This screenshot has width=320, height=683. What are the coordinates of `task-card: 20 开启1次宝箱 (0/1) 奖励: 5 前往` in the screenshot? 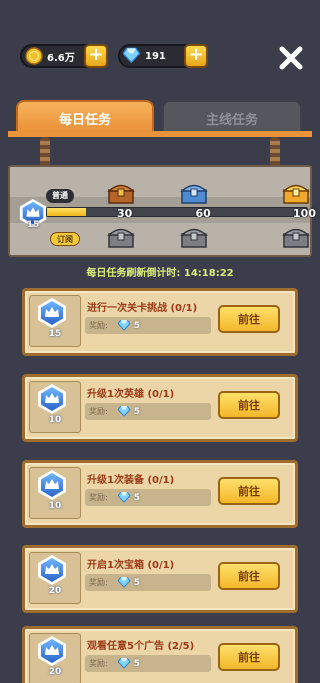 It's located at (160, 579).